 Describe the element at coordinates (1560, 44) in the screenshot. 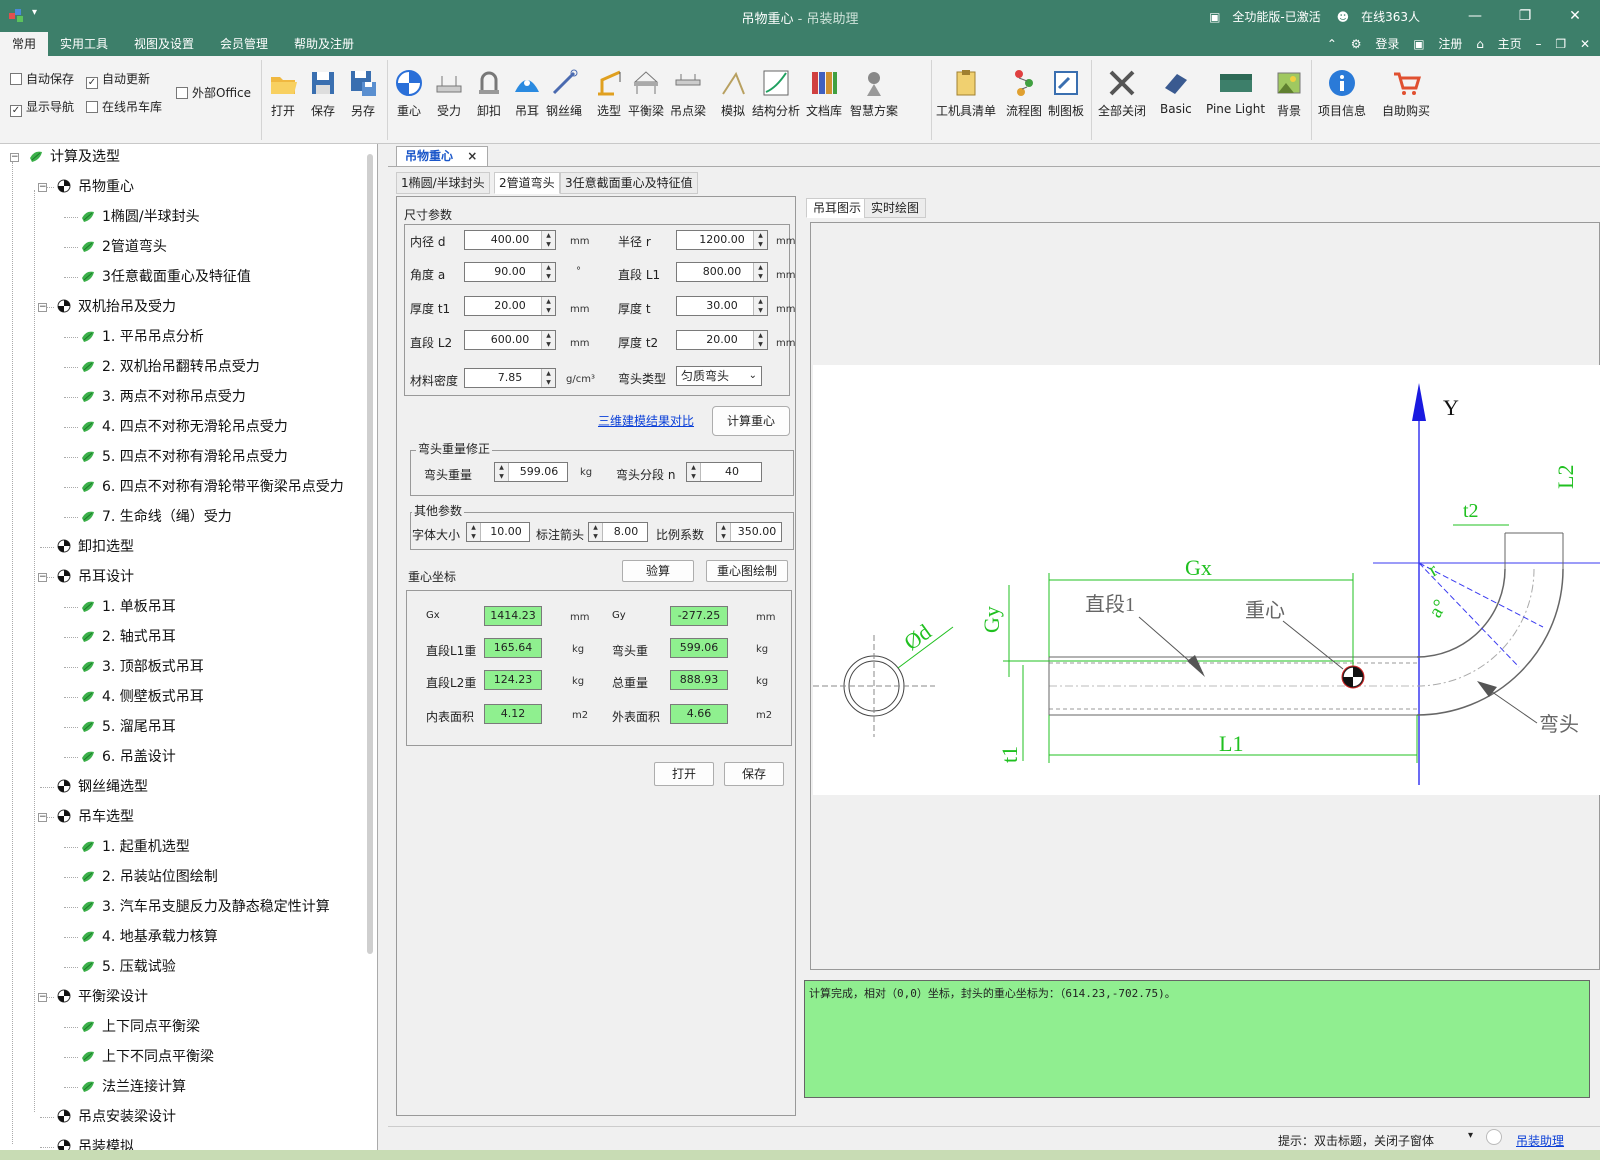

I see `mdi-restore-icon: ❐` at that location.